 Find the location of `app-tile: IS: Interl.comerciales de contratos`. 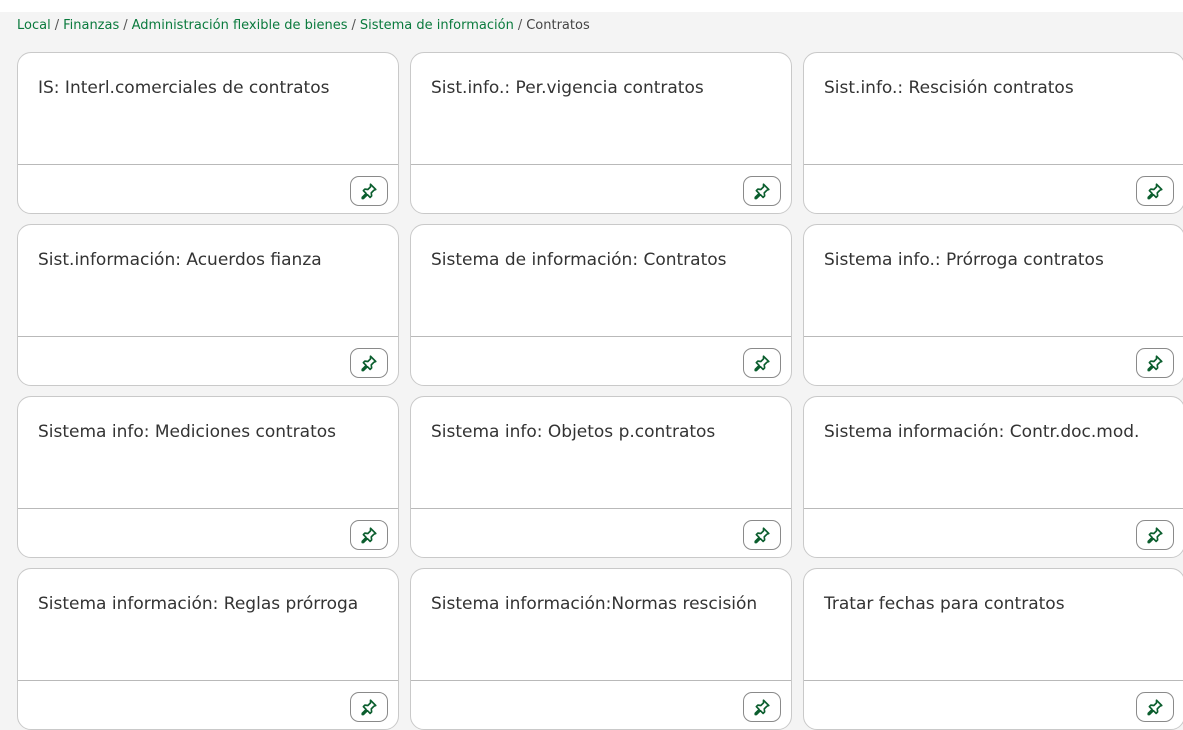

app-tile: IS: Interl.comerciales de contratos is located at coordinates (208, 133).